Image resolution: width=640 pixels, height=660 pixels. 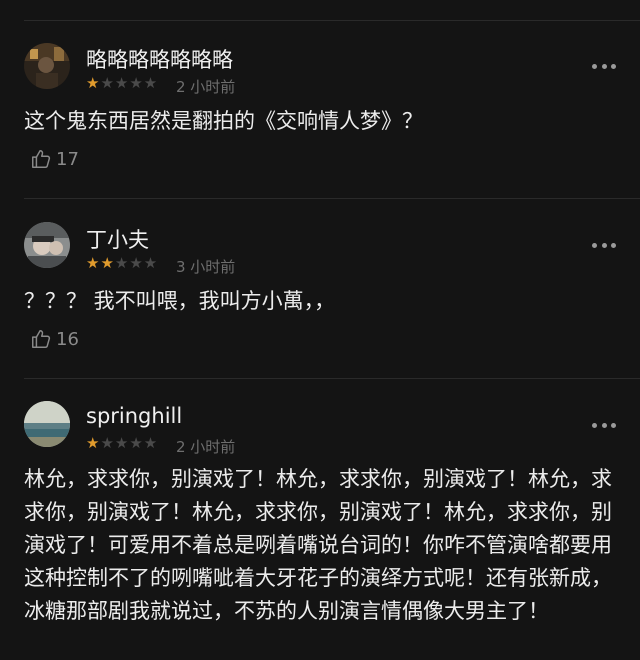 What do you see at coordinates (134, 416) in the screenshot?
I see `username: springhill` at bounding box center [134, 416].